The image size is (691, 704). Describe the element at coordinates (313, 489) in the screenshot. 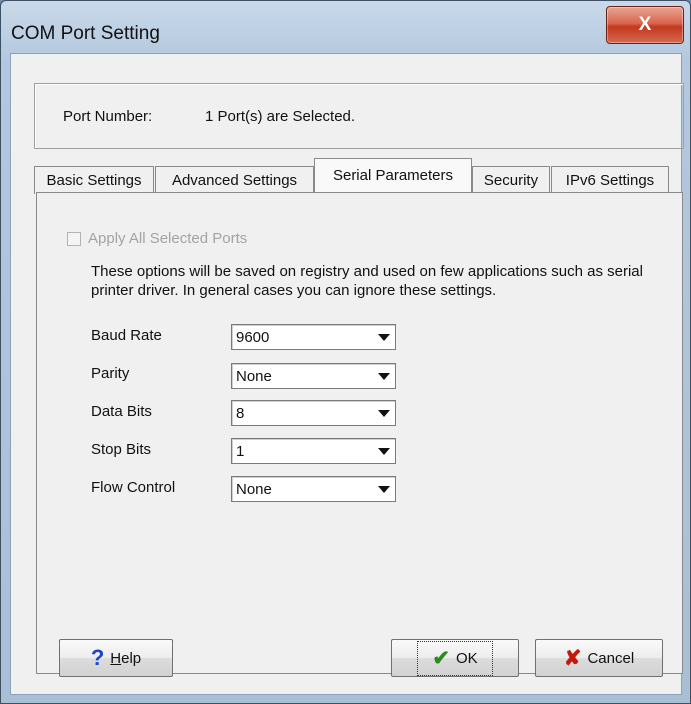

I see `flow-control-select: None` at that location.